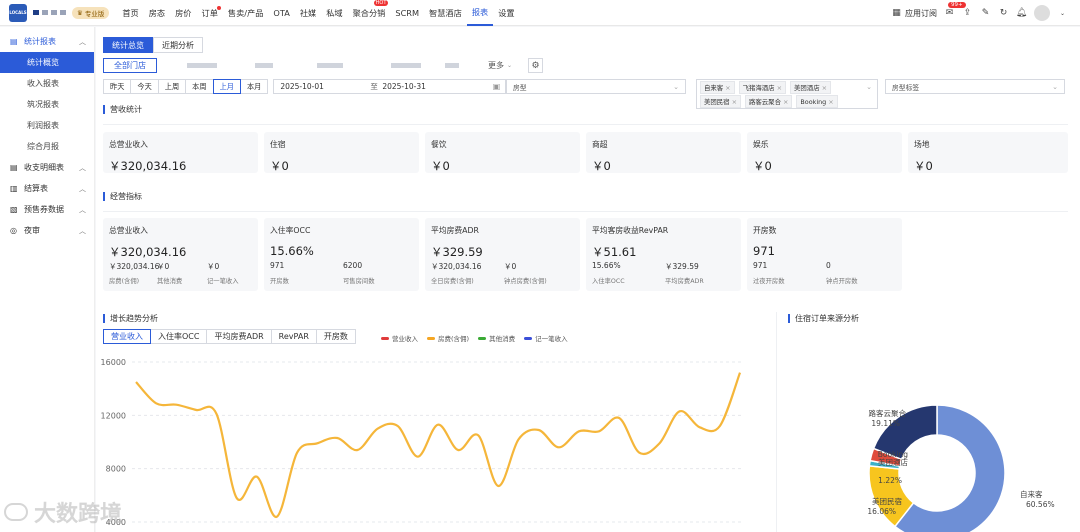 This screenshot has width=1080, height=532. I want to click on date-today: 今天, so click(144, 86).